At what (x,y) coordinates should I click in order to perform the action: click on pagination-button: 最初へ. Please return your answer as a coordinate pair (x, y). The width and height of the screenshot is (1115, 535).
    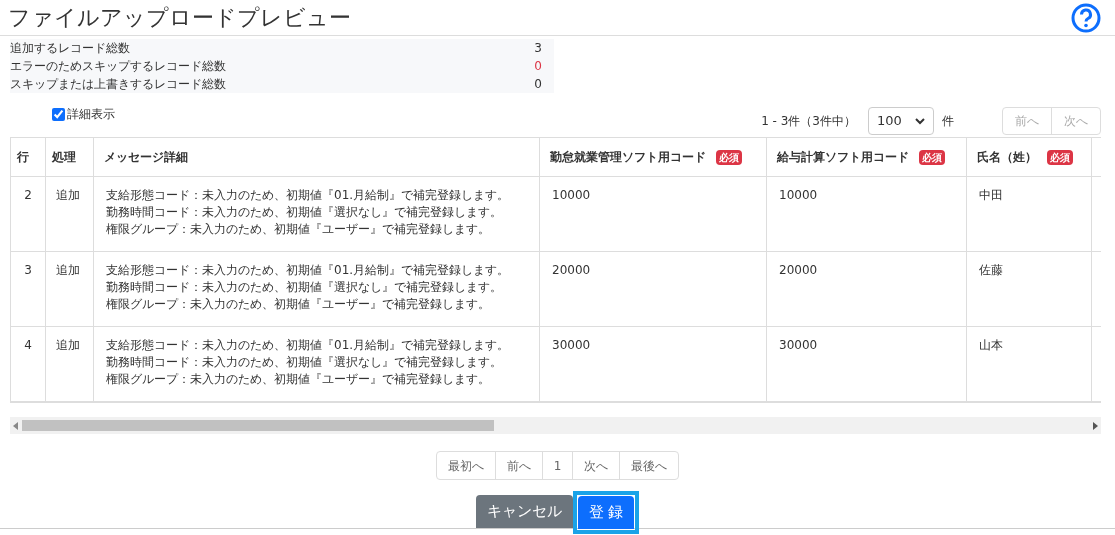
    Looking at the image, I should click on (465, 465).